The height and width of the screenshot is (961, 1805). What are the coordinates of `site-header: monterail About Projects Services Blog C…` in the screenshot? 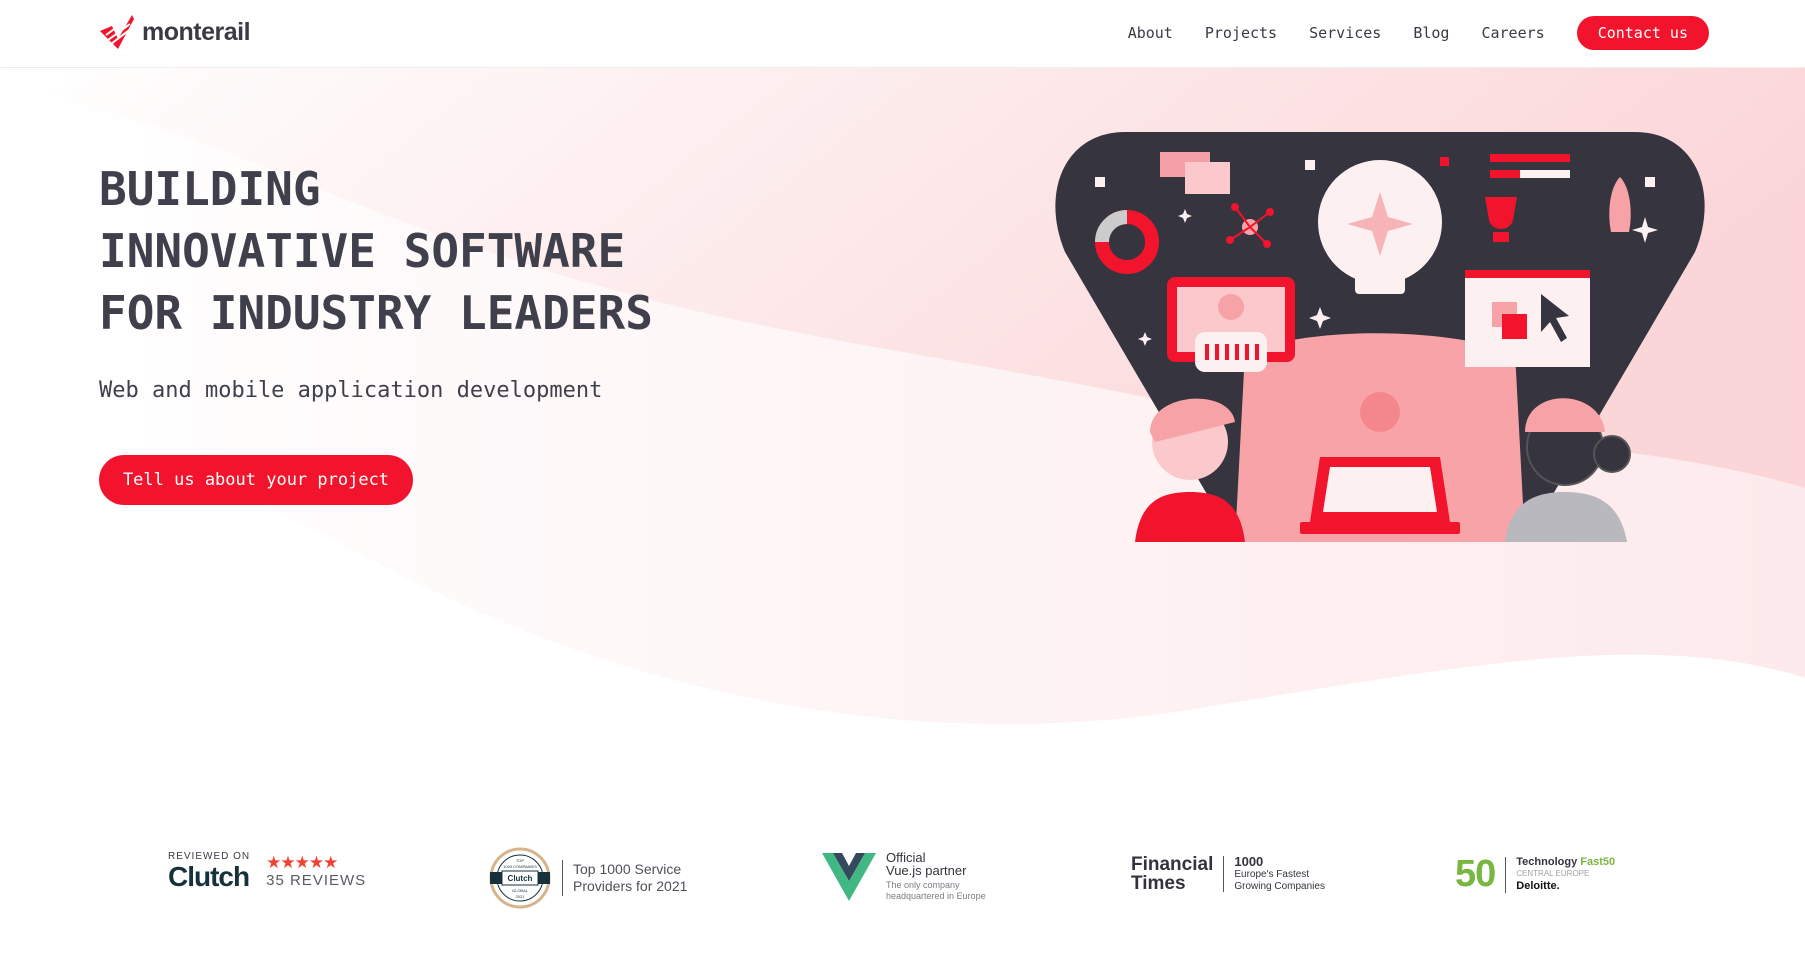 It's located at (902, 34).